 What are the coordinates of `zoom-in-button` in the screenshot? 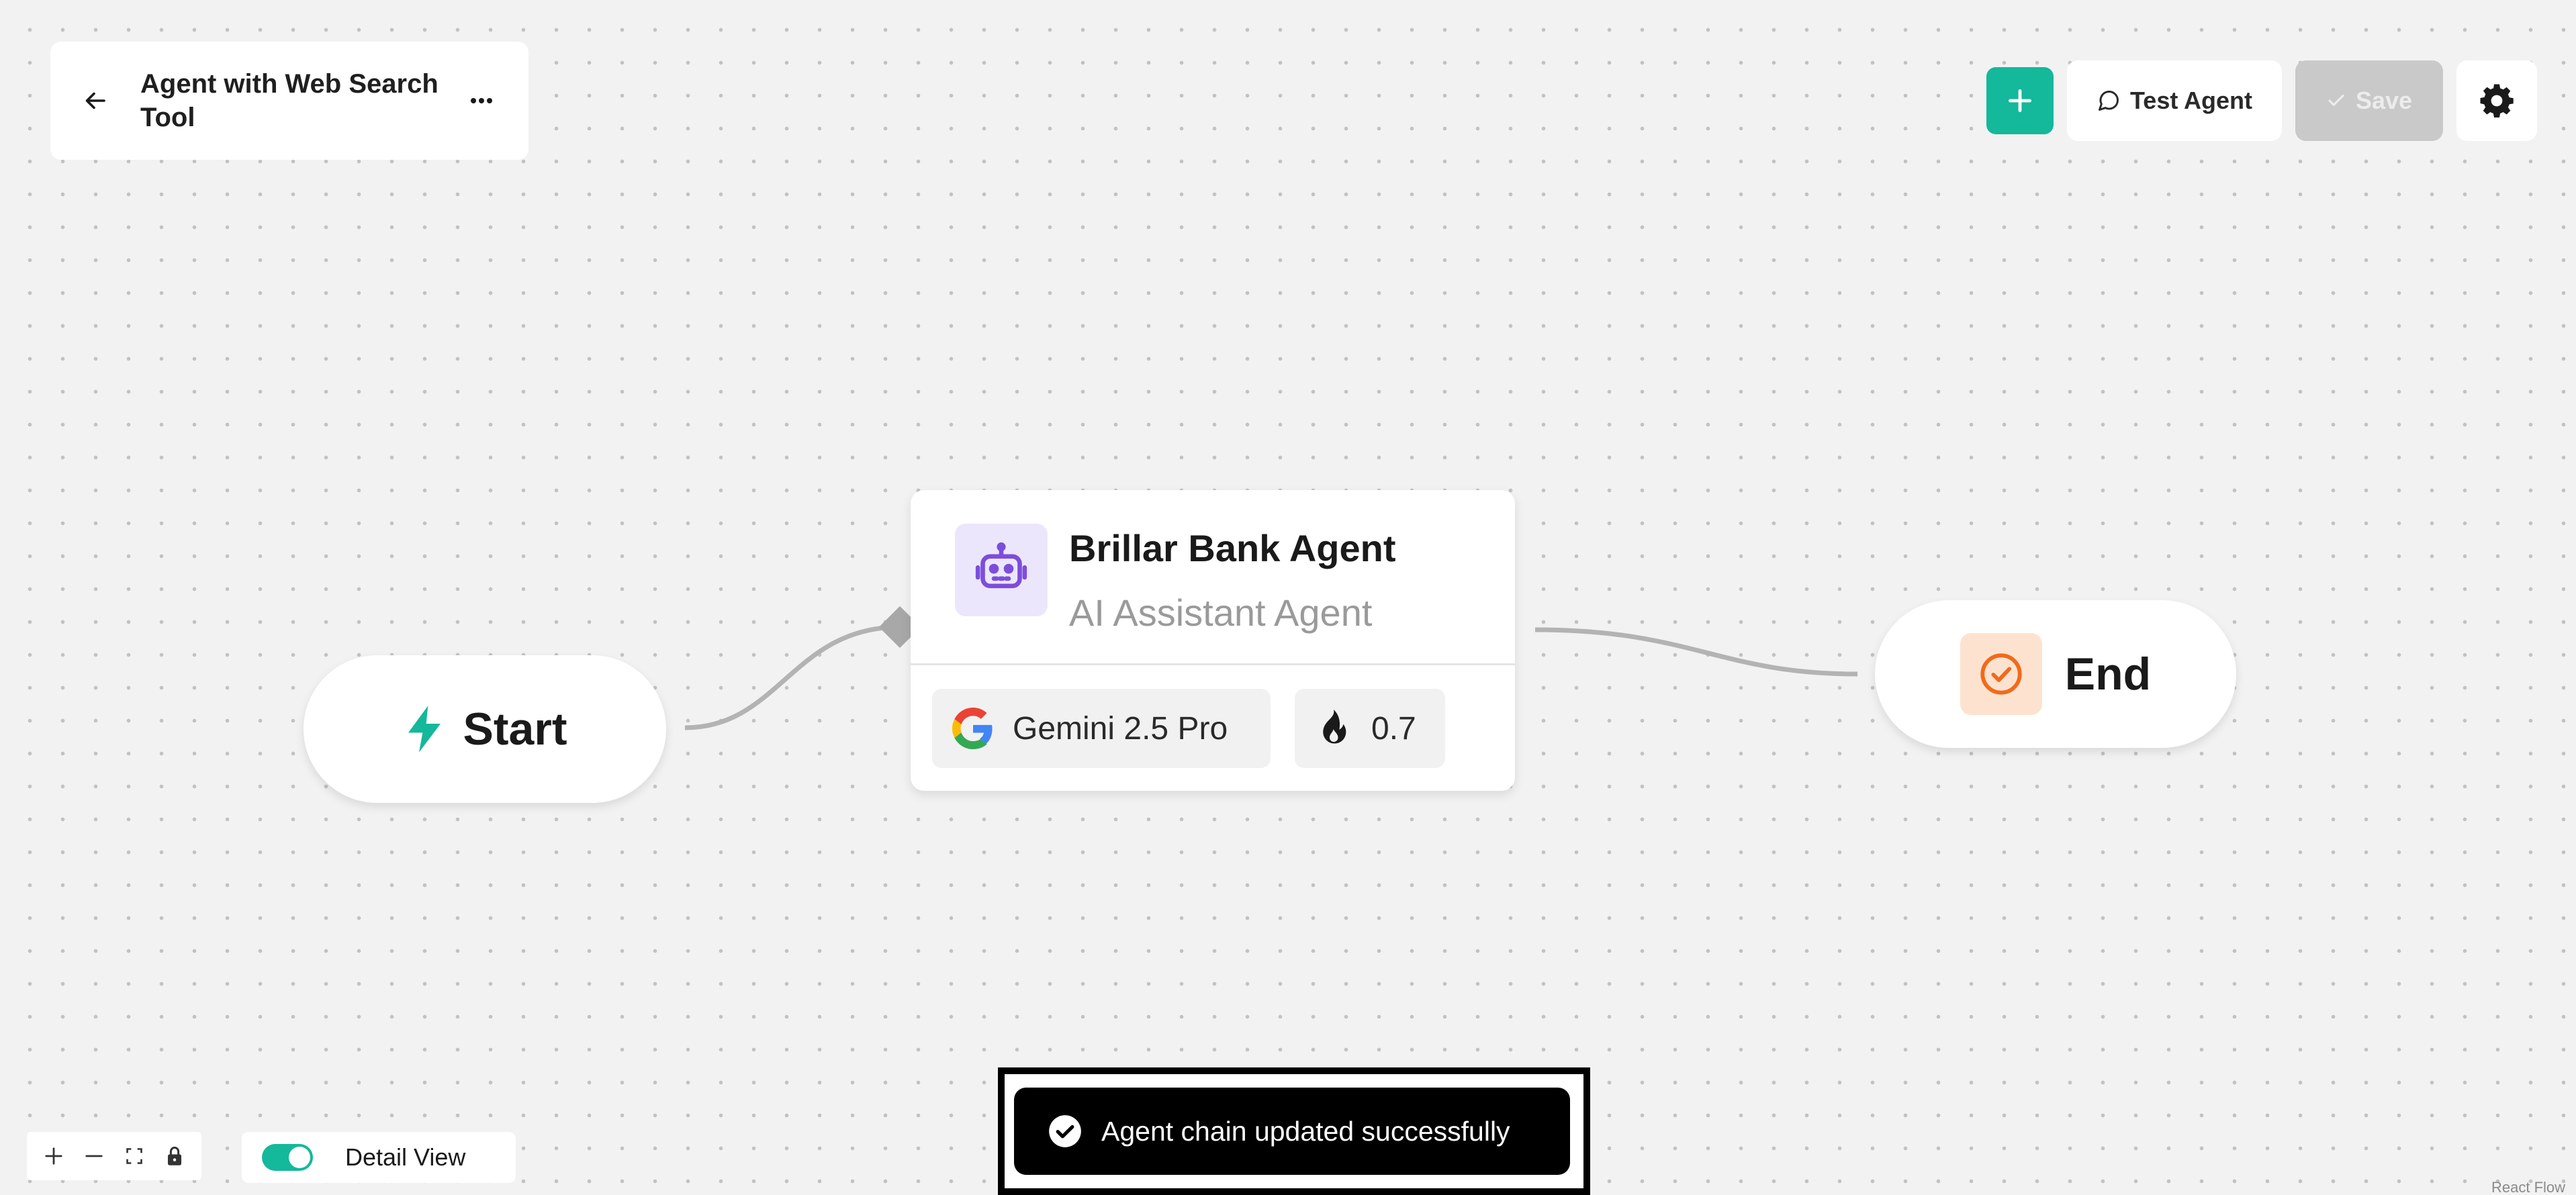 It's located at (54, 1156).